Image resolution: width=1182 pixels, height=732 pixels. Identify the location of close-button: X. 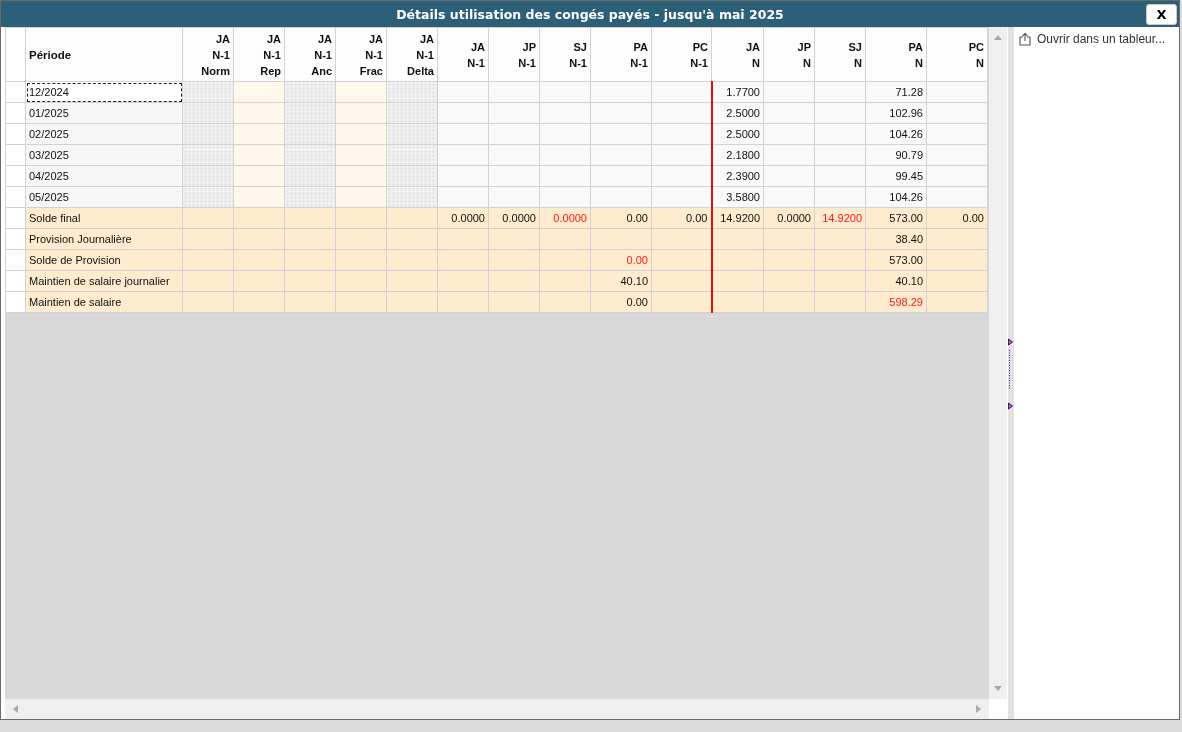
(1161, 14).